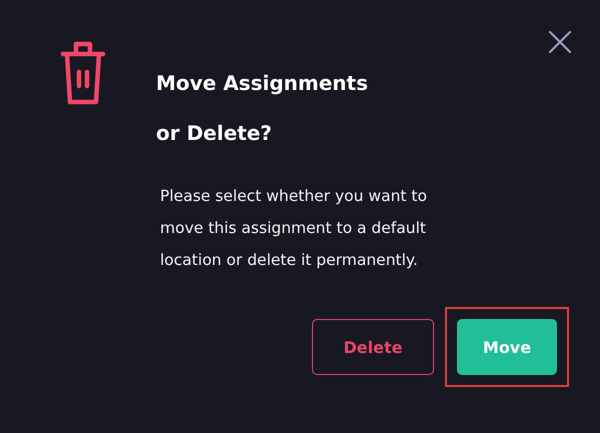 This screenshot has height=433, width=600. Describe the element at coordinates (83, 73) in the screenshot. I see `trash-icon` at that location.